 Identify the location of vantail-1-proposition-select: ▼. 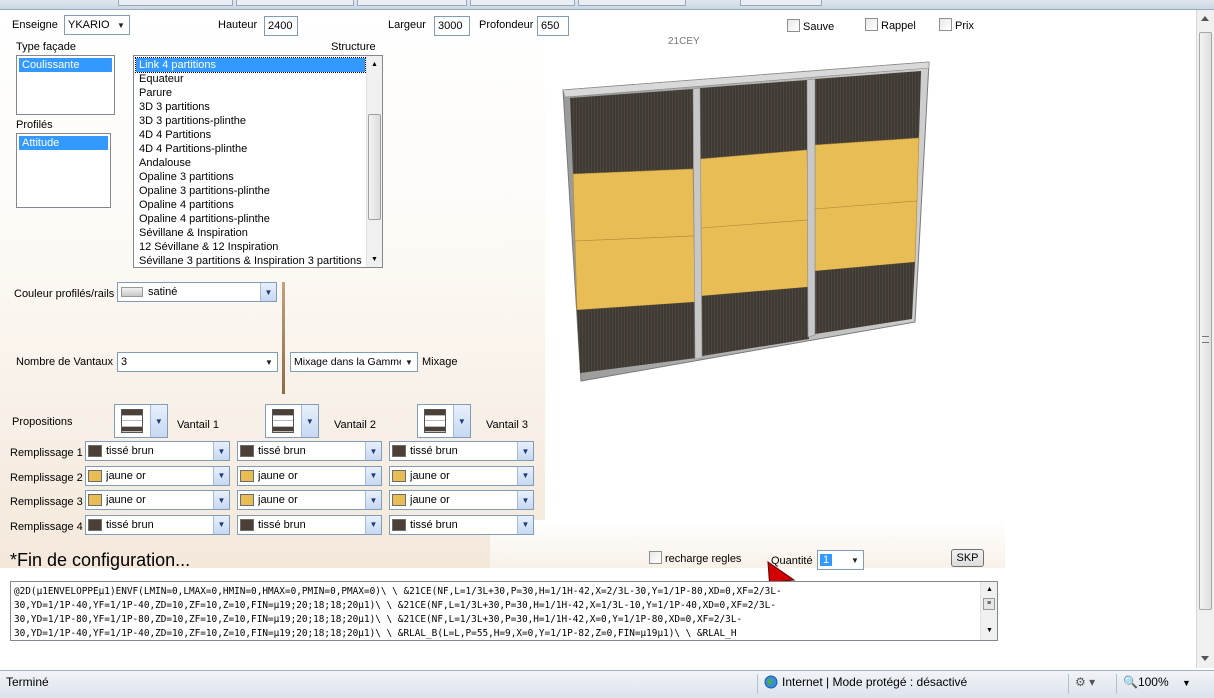
(141, 421).